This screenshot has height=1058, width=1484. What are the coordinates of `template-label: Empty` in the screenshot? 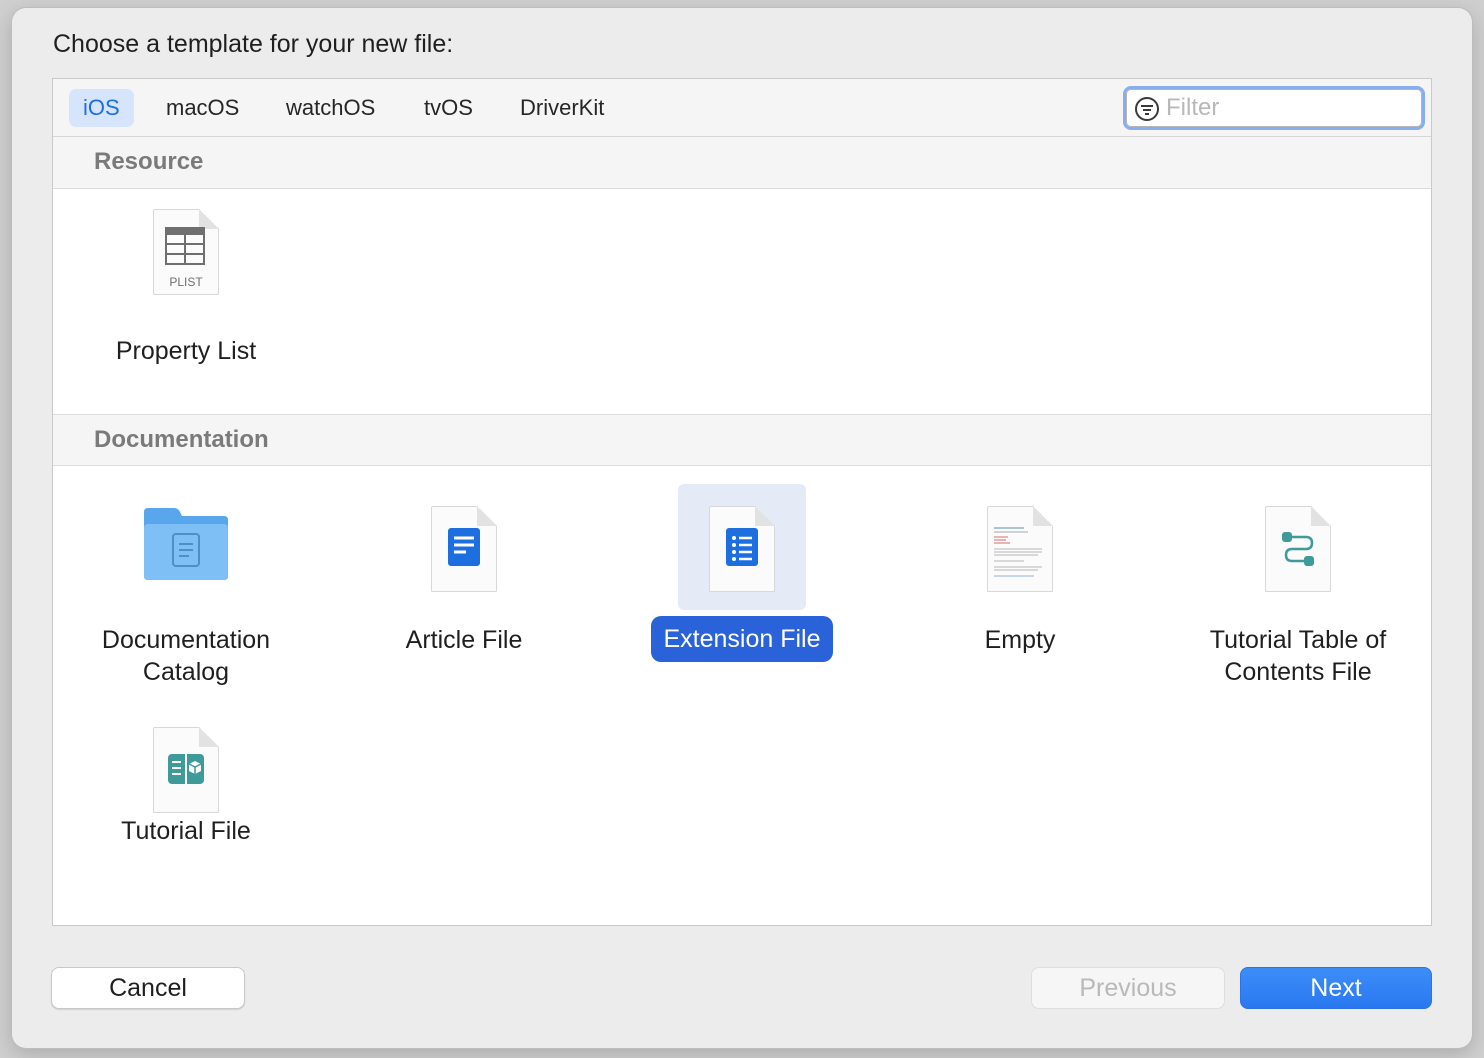 It's located at (1020, 640).